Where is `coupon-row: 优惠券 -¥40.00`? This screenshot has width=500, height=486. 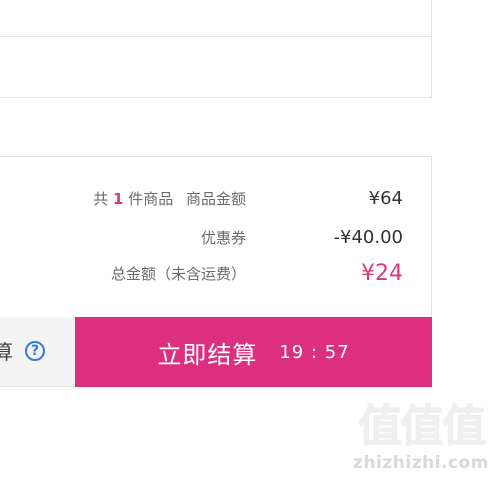
coupon-row: 优惠券 -¥40.00 is located at coordinates (216, 238).